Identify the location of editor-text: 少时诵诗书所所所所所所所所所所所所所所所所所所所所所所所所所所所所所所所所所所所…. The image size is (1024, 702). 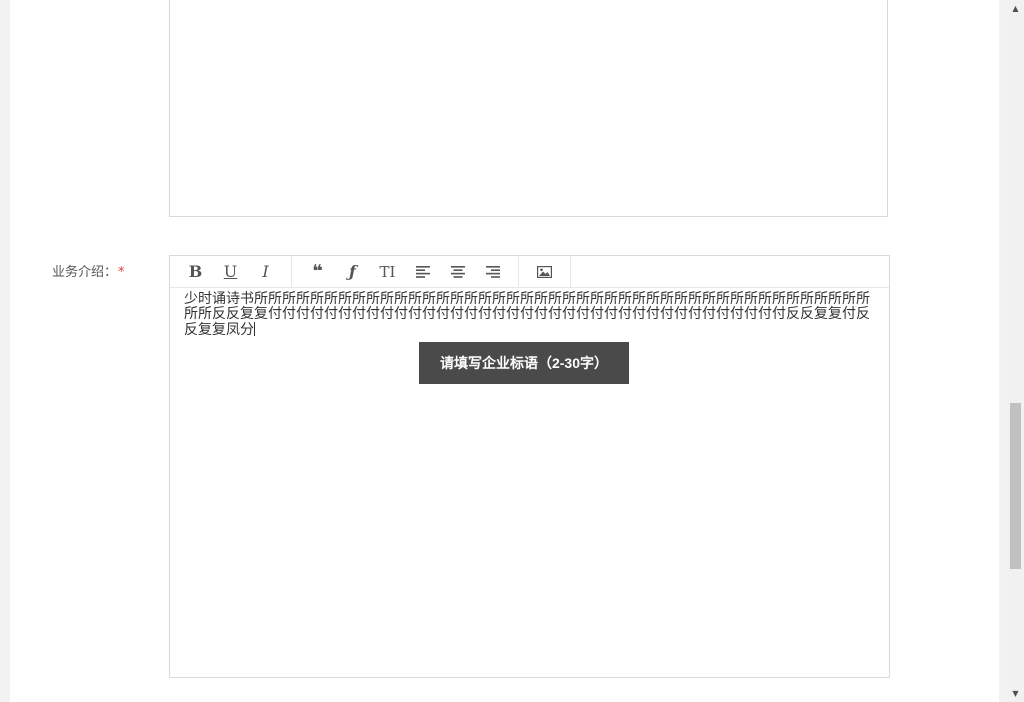
(527, 314).